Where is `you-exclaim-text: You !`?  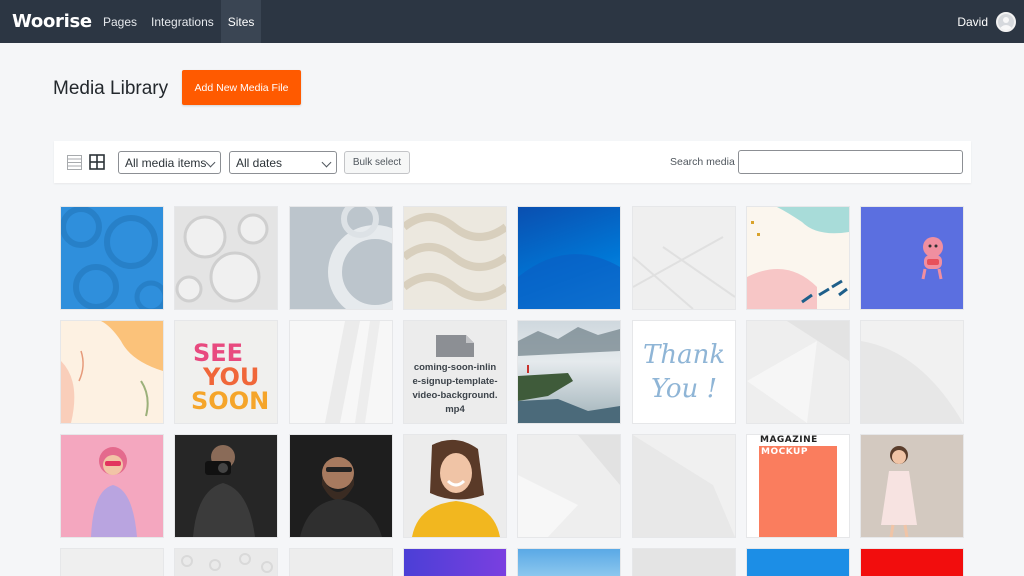
you-exclaim-text: You ! is located at coordinates (684, 389).